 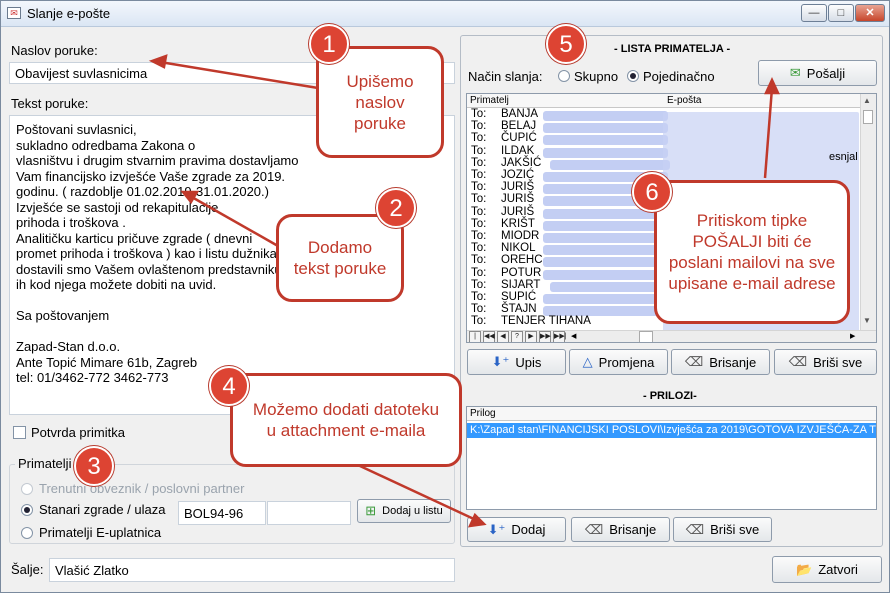 I want to click on arrow-6-head, so click(x=772, y=86).